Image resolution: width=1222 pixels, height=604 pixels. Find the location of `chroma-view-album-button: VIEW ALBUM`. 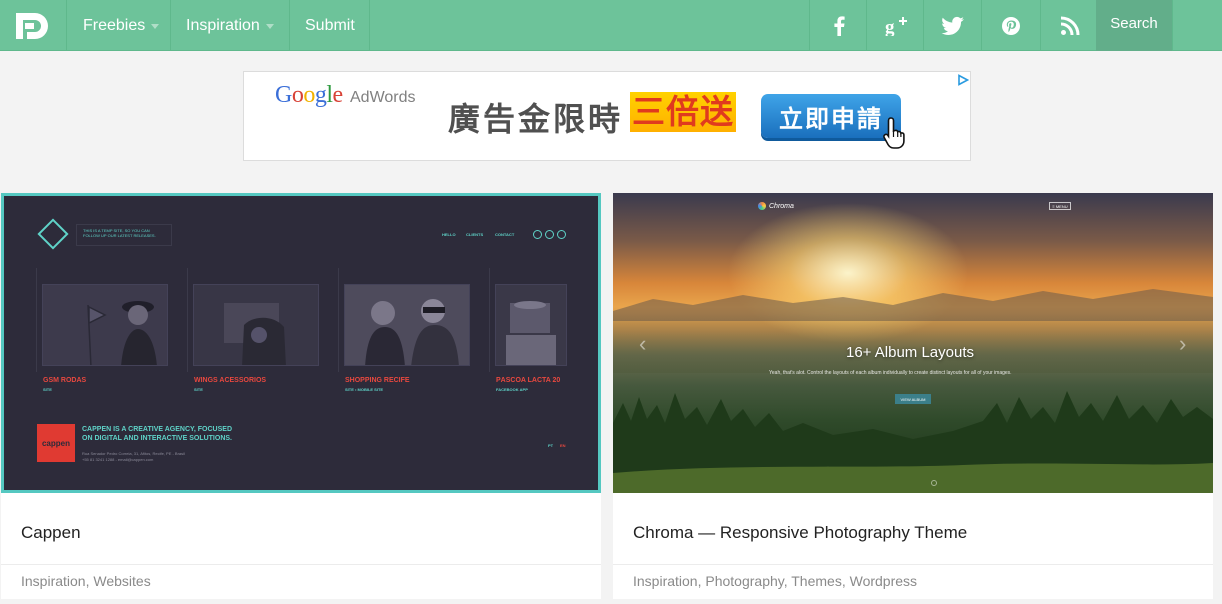

chroma-view-album-button: VIEW ALBUM is located at coordinates (913, 399).